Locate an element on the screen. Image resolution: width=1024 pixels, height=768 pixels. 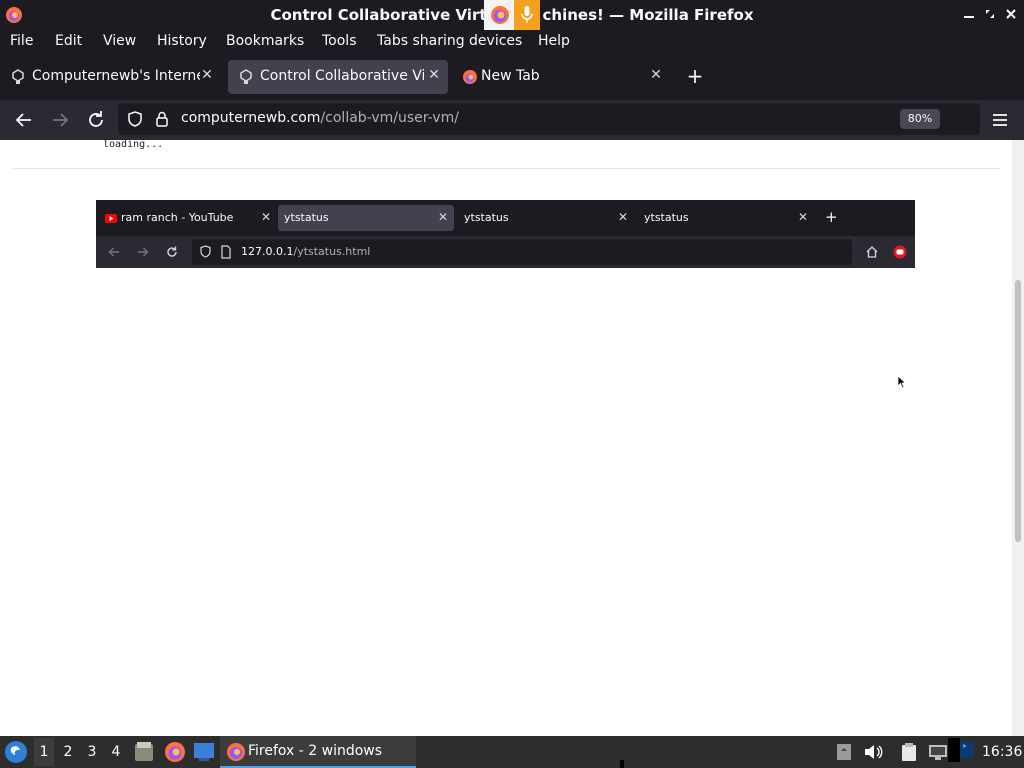
menu-help: Help is located at coordinates (554, 41).